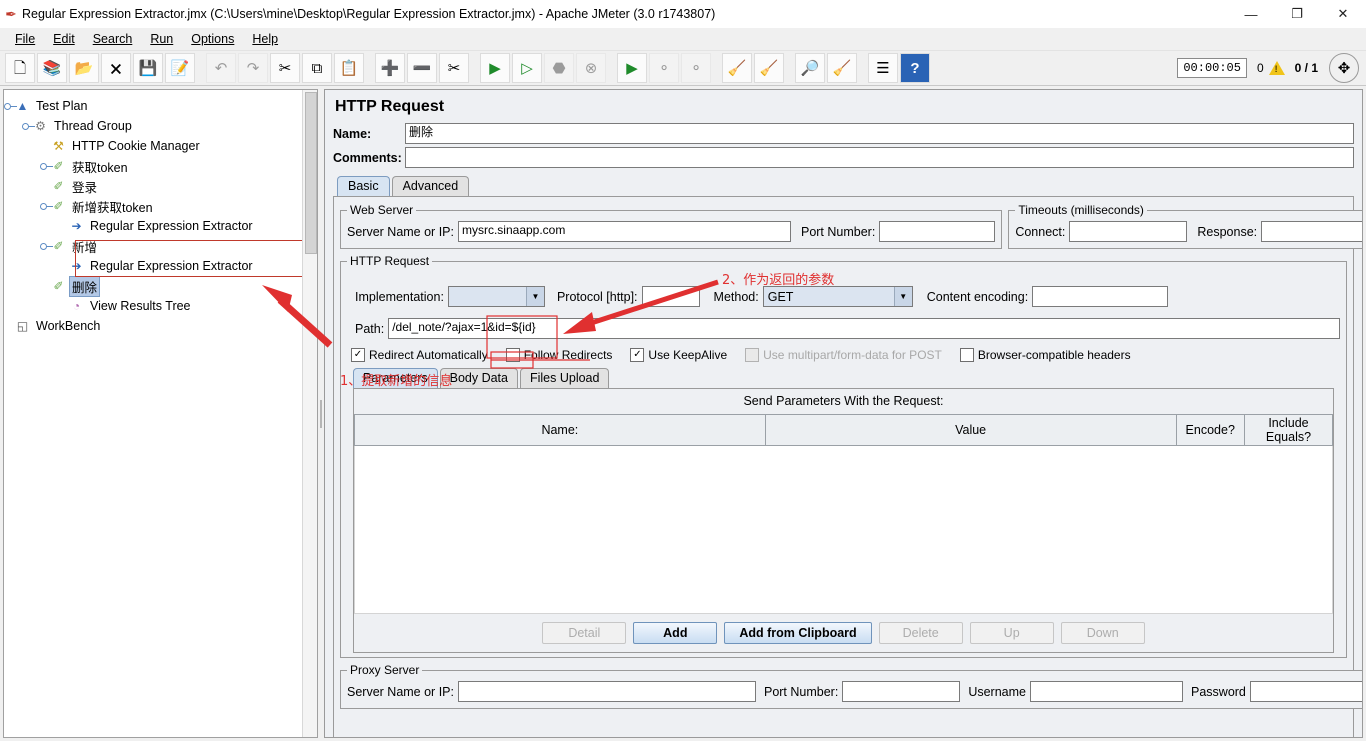 The width and height of the screenshot is (1366, 741). What do you see at coordinates (1100, 296) in the screenshot?
I see `content-encoding-input` at bounding box center [1100, 296].